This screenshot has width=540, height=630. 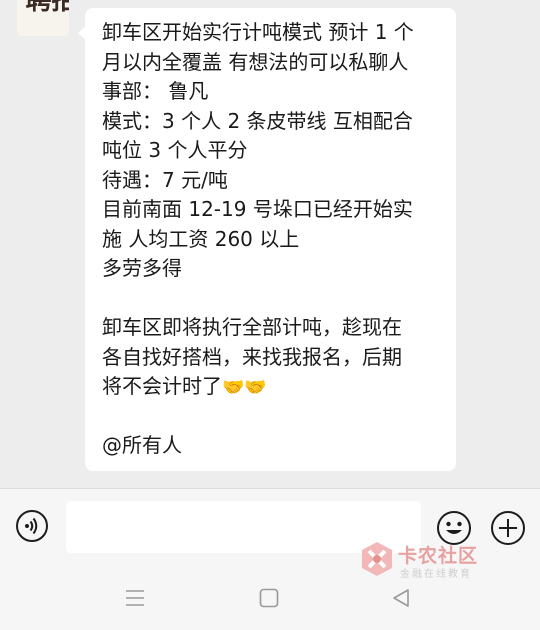 I want to click on menu-icon, so click(x=135, y=598).